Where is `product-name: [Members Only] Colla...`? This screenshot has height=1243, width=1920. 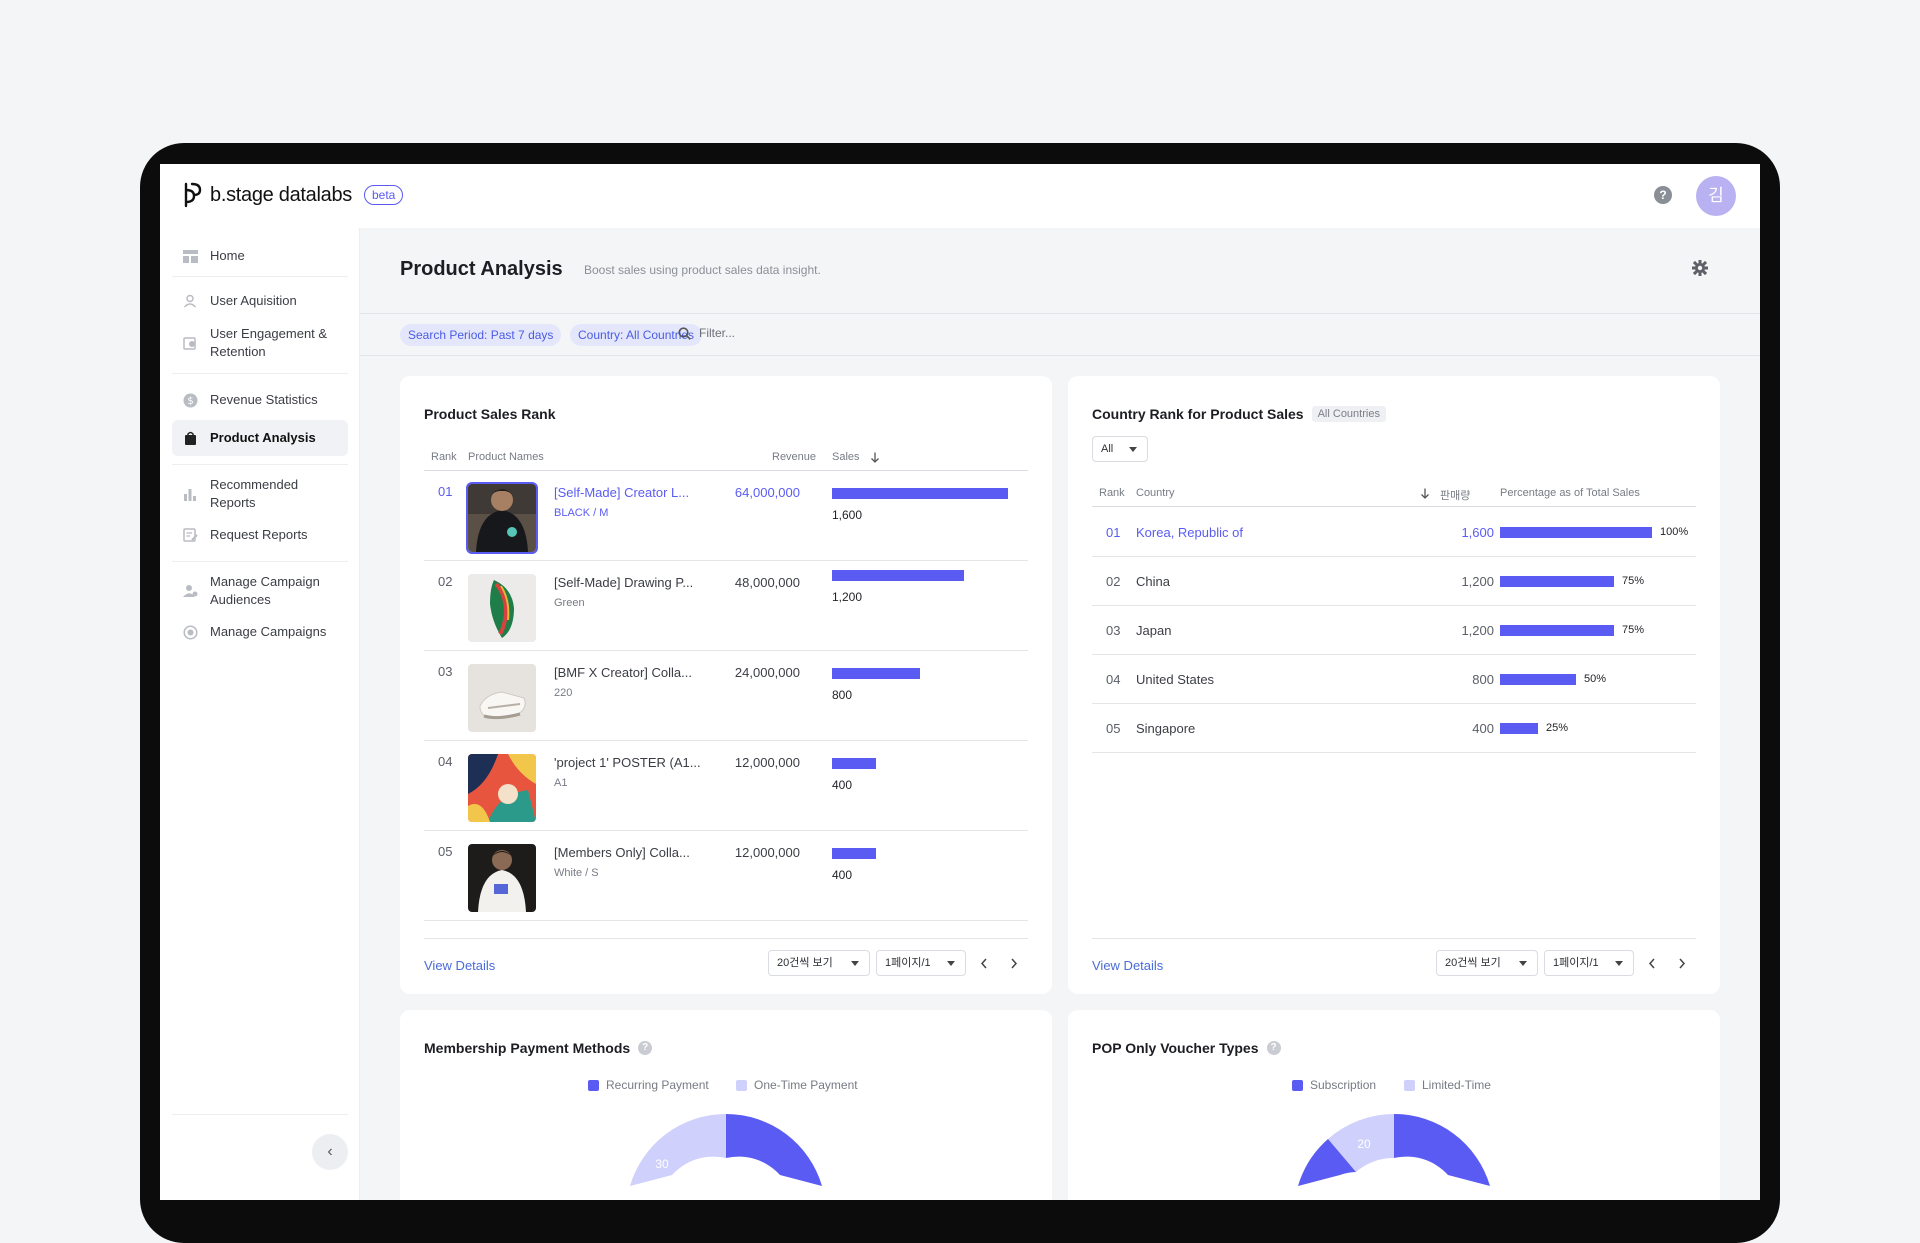 product-name: [Members Only] Colla... is located at coordinates (622, 852).